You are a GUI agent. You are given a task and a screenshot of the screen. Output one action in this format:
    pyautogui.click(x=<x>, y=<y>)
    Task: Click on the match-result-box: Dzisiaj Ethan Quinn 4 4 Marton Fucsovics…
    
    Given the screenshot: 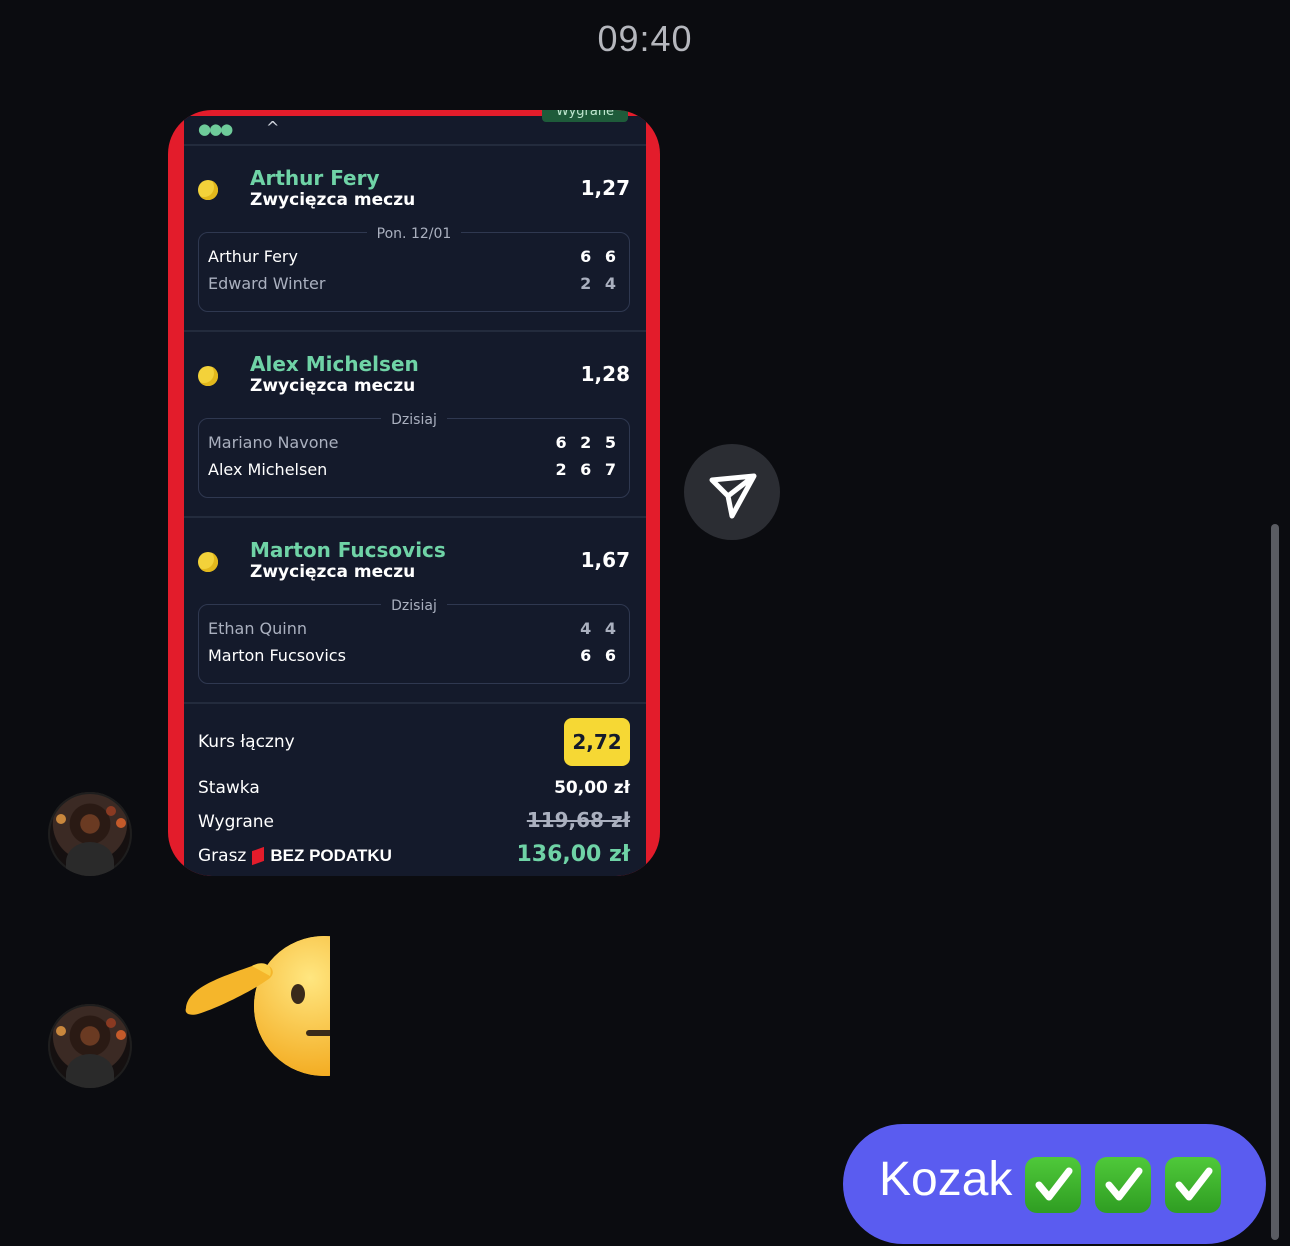 What is the action you would take?
    pyautogui.click(x=414, y=641)
    